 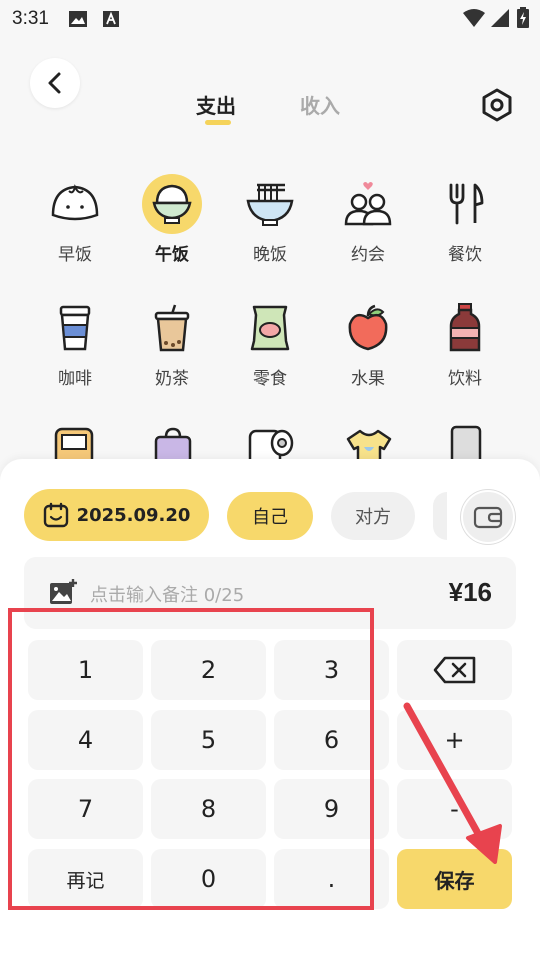 What do you see at coordinates (373, 516) in the screenshot?
I see `payer-other-chip: 对方` at bounding box center [373, 516].